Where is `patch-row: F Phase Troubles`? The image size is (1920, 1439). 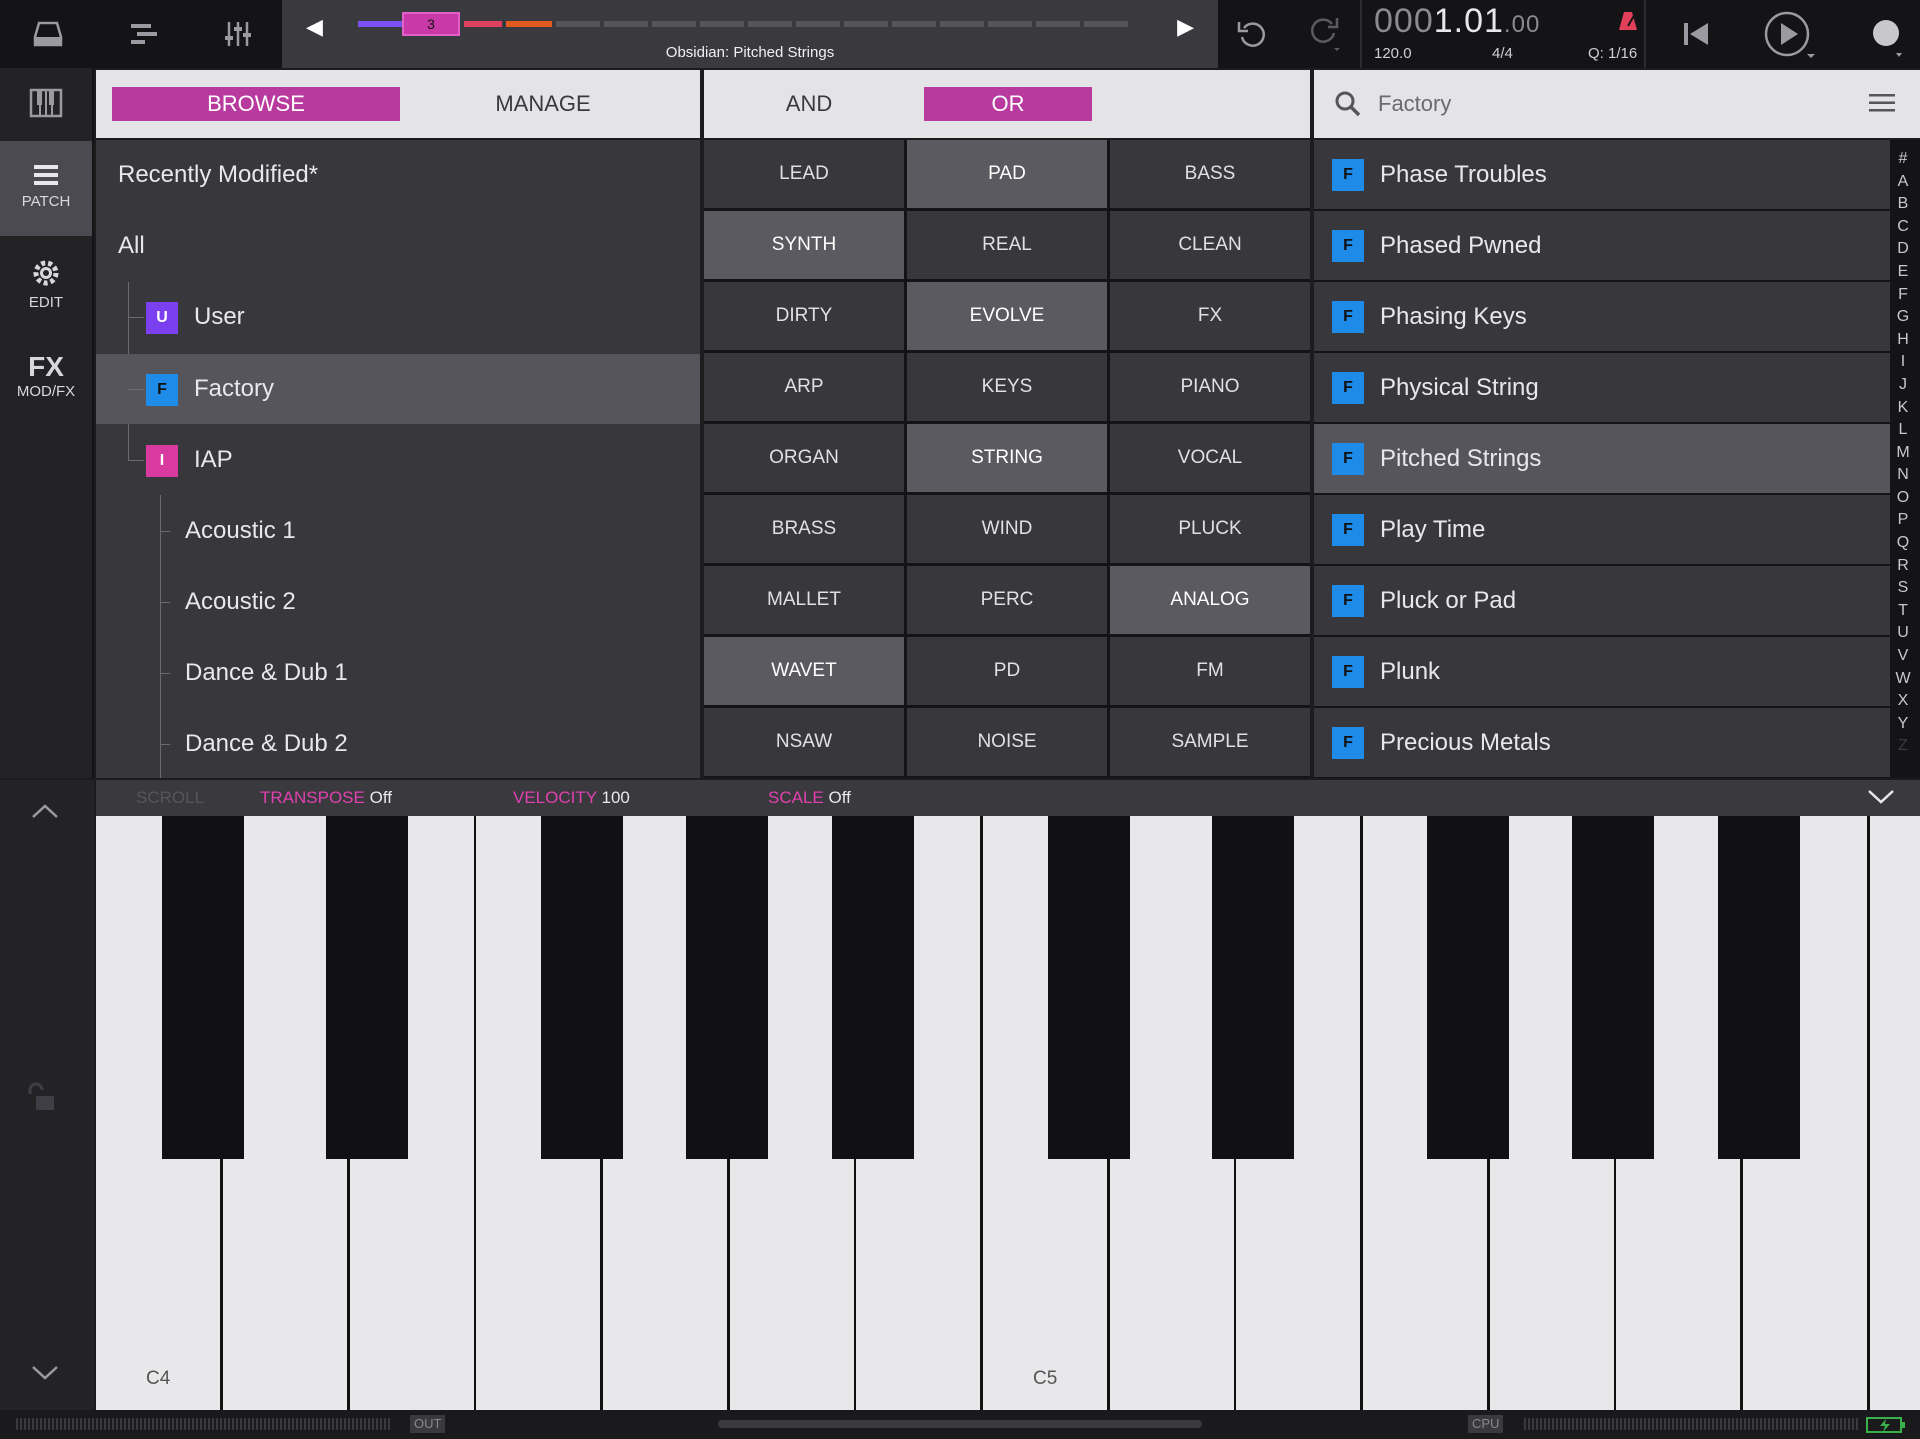 patch-row: F Phase Troubles is located at coordinates (1602, 174).